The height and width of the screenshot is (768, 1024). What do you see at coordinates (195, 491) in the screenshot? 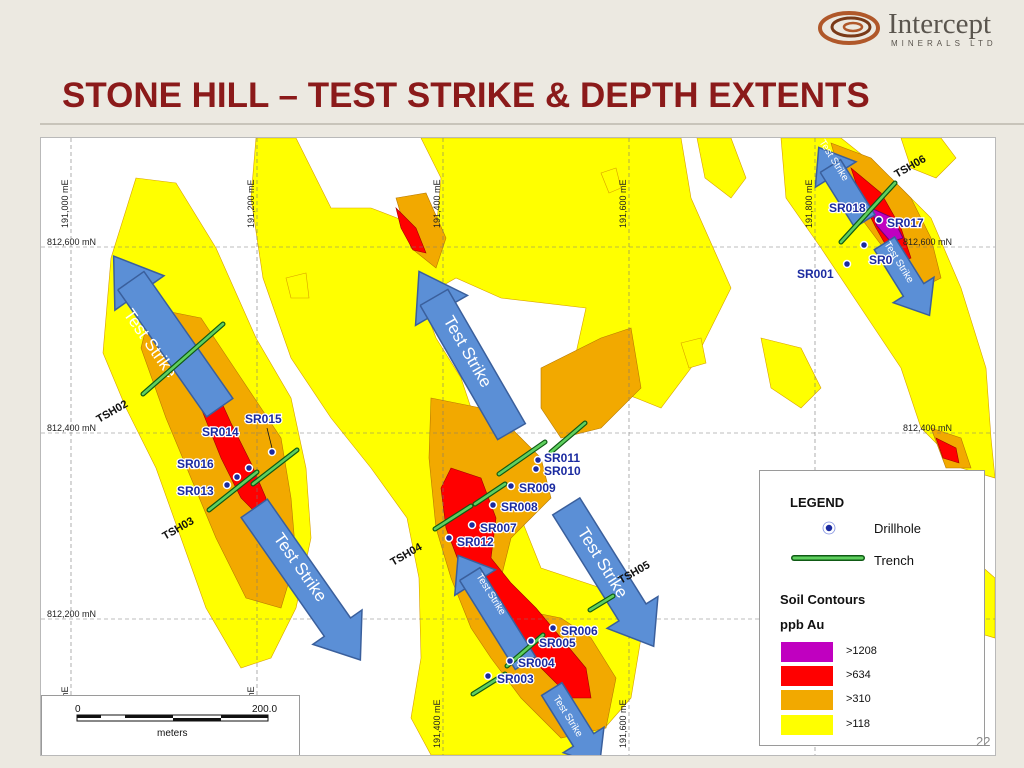
I see `drillhole-label-sr013: SR013` at bounding box center [195, 491].